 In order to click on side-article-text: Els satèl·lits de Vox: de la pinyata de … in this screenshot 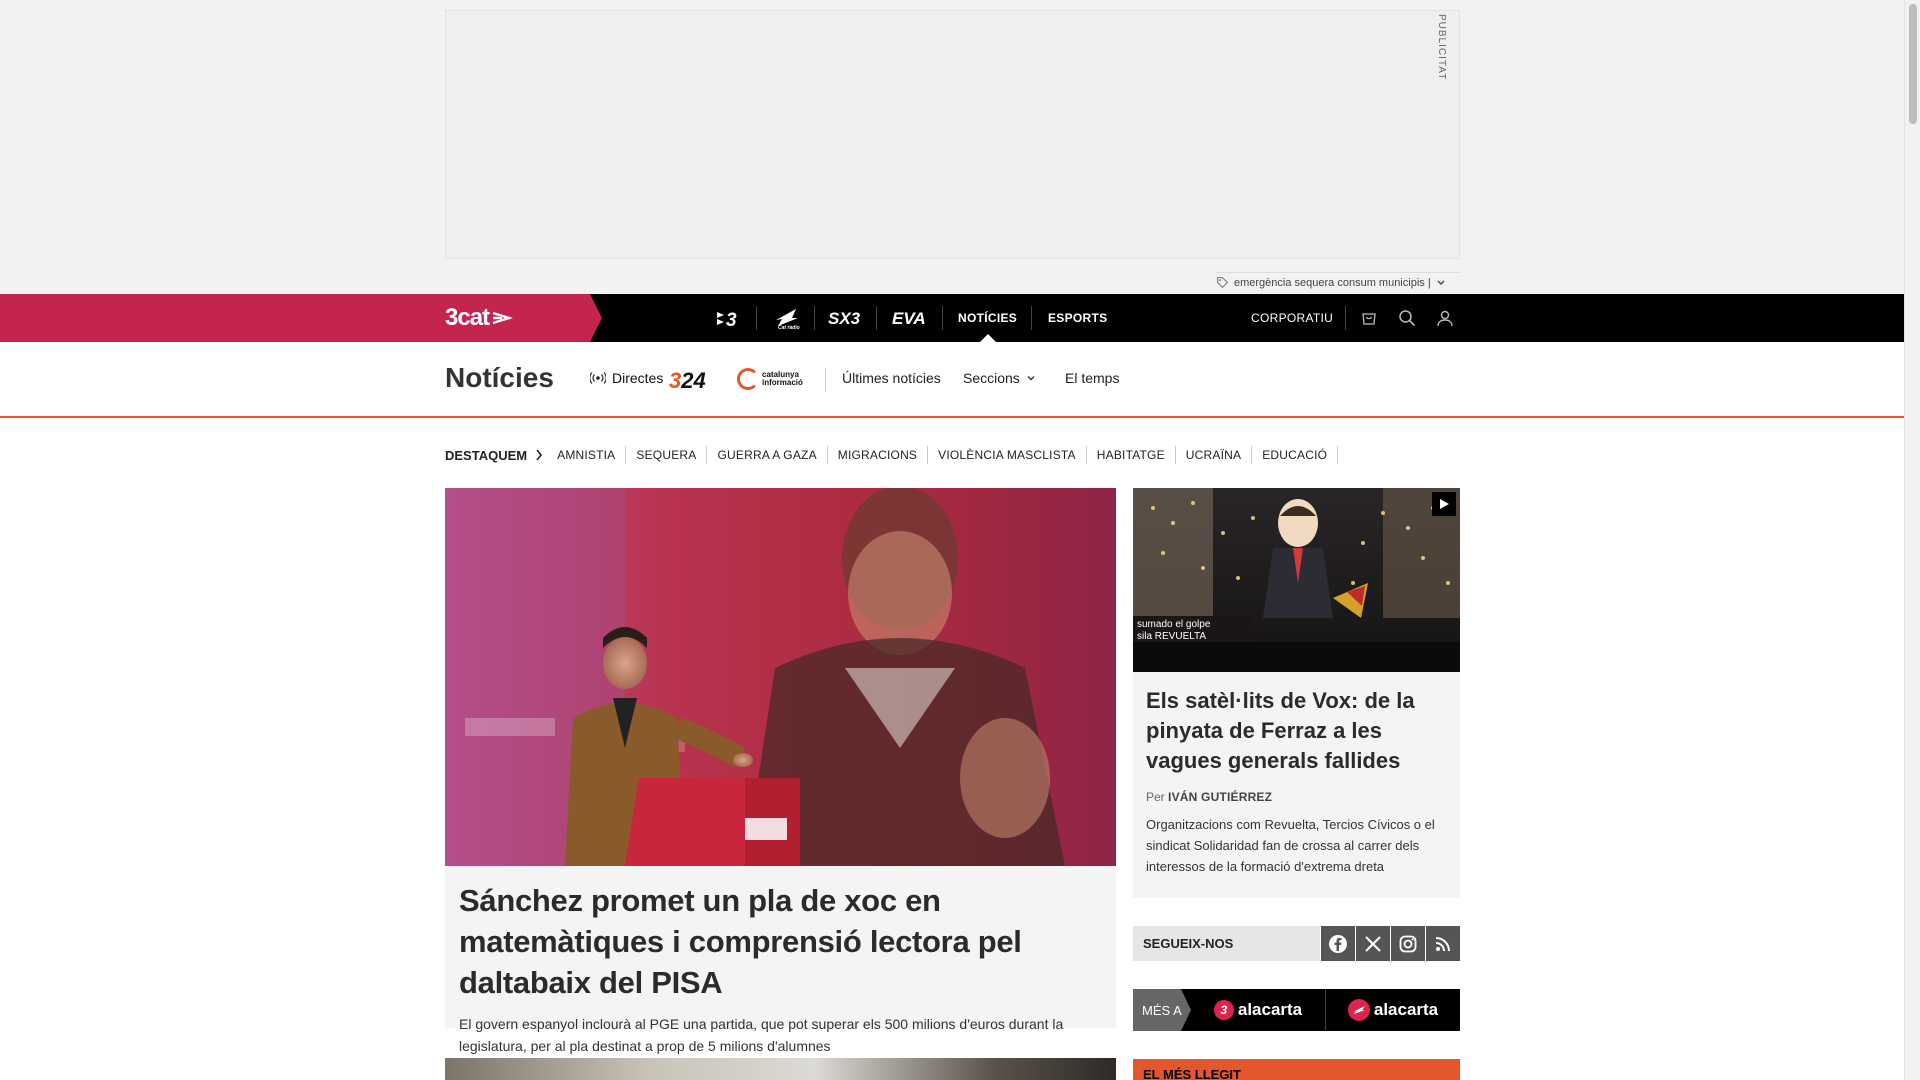, I will do `click(1296, 785)`.